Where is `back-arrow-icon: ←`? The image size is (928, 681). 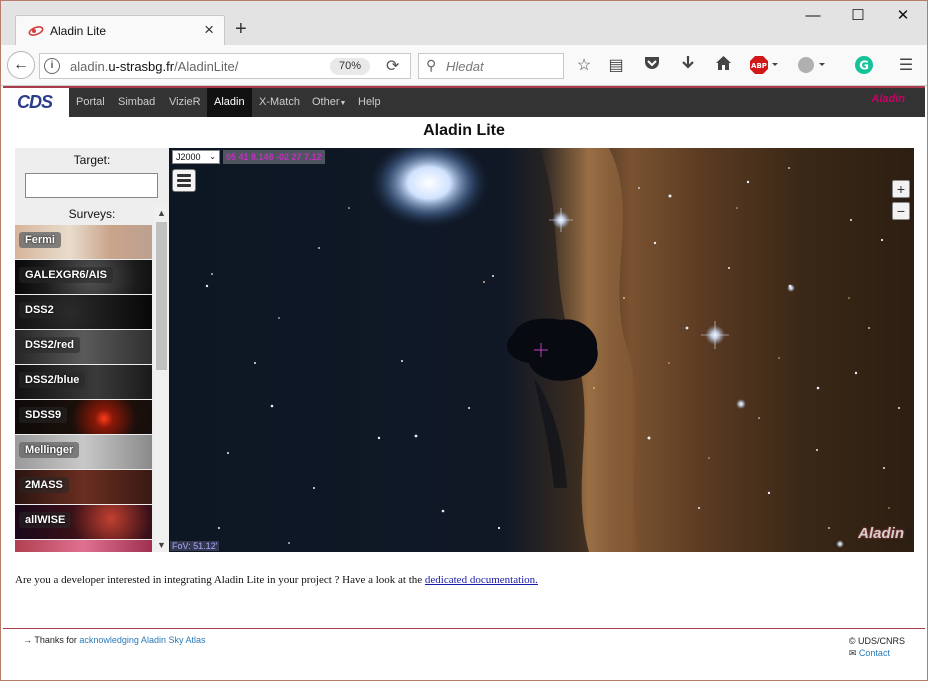
back-arrow-icon: ← is located at coordinates (21, 65).